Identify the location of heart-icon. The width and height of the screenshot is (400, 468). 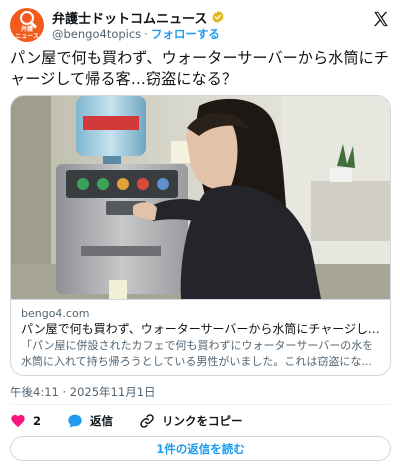
(18, 421).